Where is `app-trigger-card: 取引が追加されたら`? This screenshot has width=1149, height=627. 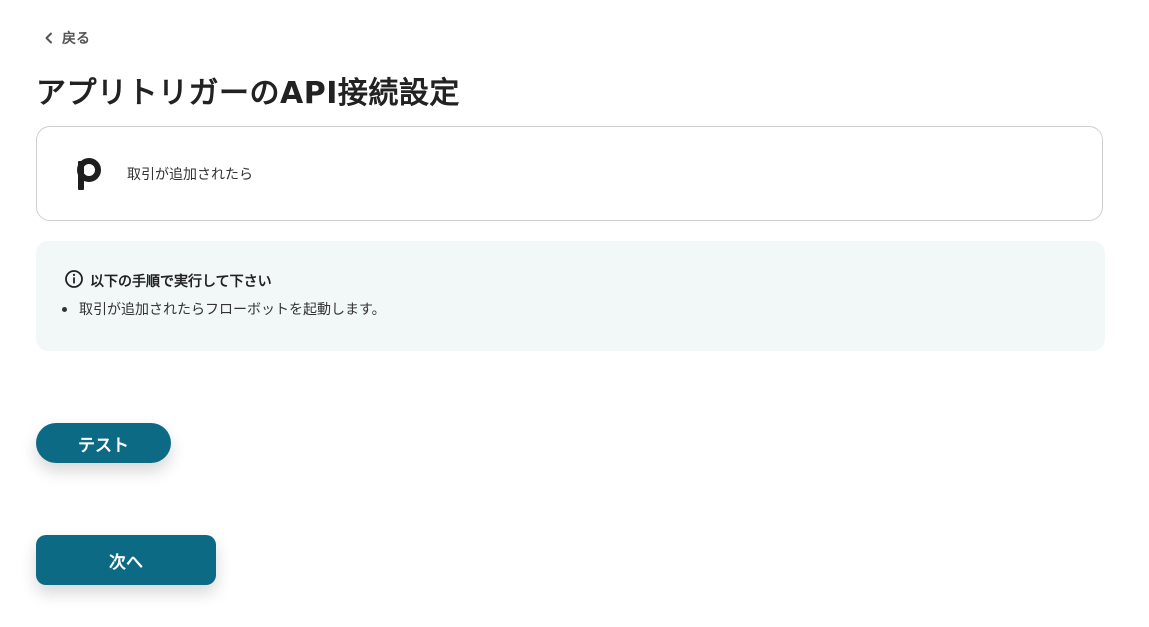
app-trigger-card: 取引が追加されたら is located at coordinates (569, 173).